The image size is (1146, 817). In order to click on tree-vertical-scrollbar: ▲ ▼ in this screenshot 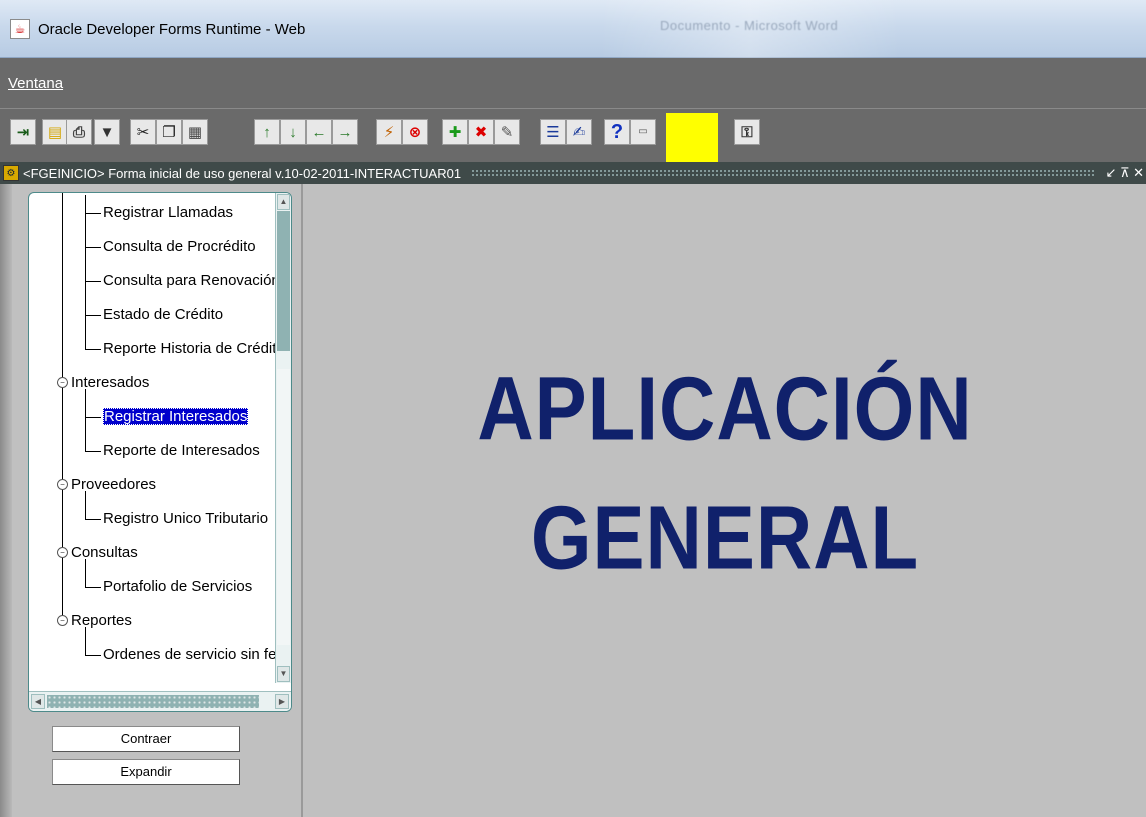, I will do `click(283, 438)`.